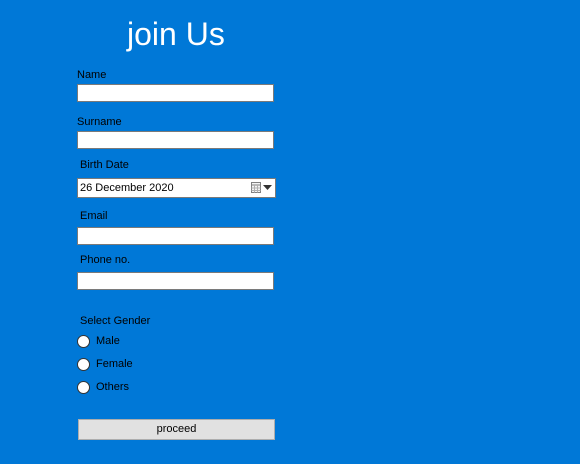  What do you see at coordinates (108, 341) in the screenshot?
I see `gender-option-label: Male` at bounding box center [108, 341].